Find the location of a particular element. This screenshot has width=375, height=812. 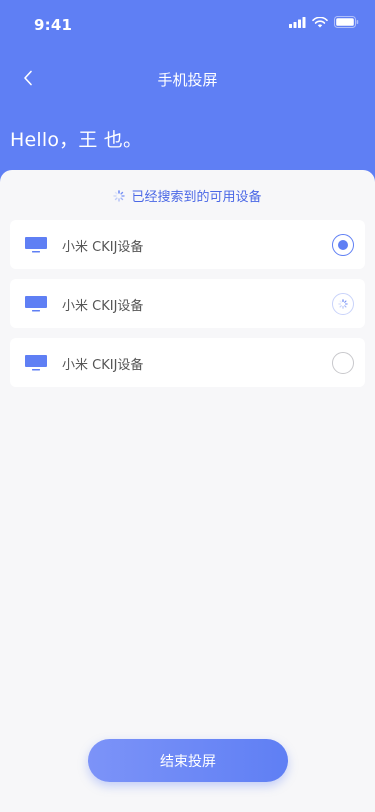

wifi-icon is located at coordinates (320, 21).